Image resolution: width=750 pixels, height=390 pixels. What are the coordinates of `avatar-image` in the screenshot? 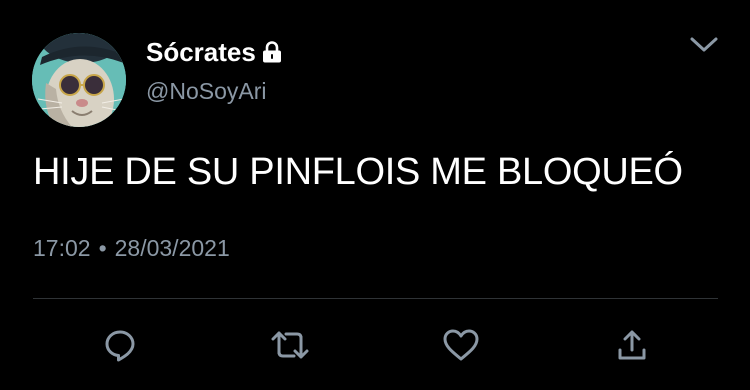 It's located at (79, 80).